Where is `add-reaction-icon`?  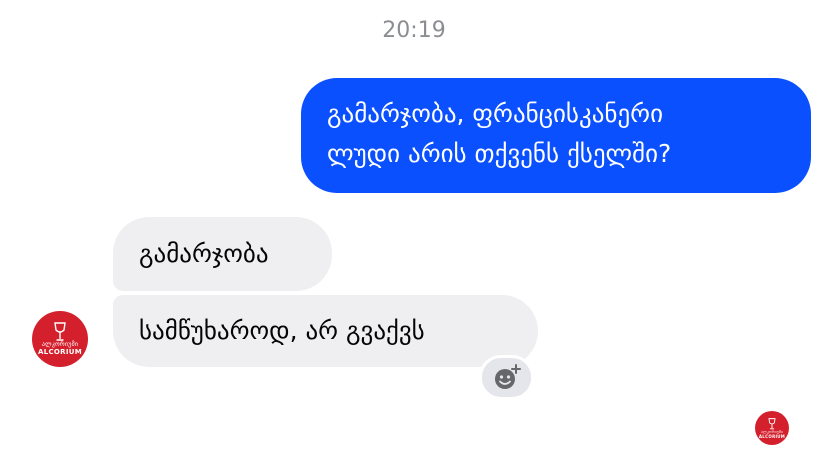
add-reaction-icon is located at coordinates (507, 376).